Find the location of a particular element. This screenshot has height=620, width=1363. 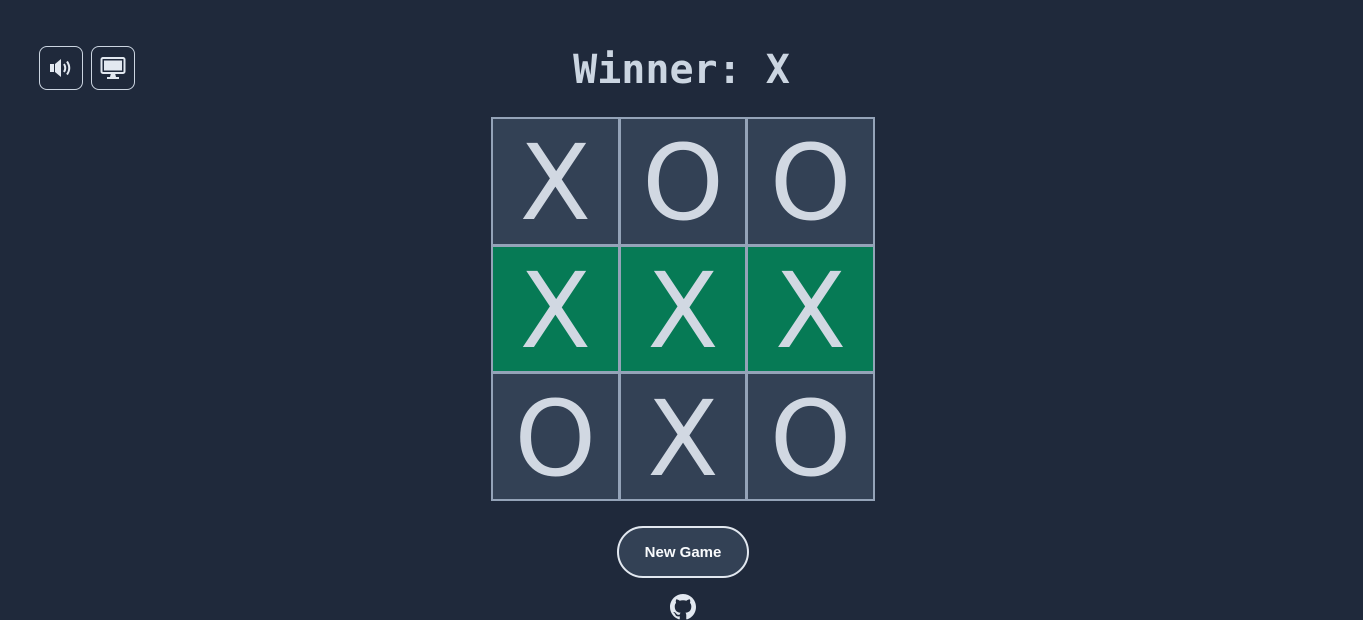

github-icon is located at coordinates (683, 607).